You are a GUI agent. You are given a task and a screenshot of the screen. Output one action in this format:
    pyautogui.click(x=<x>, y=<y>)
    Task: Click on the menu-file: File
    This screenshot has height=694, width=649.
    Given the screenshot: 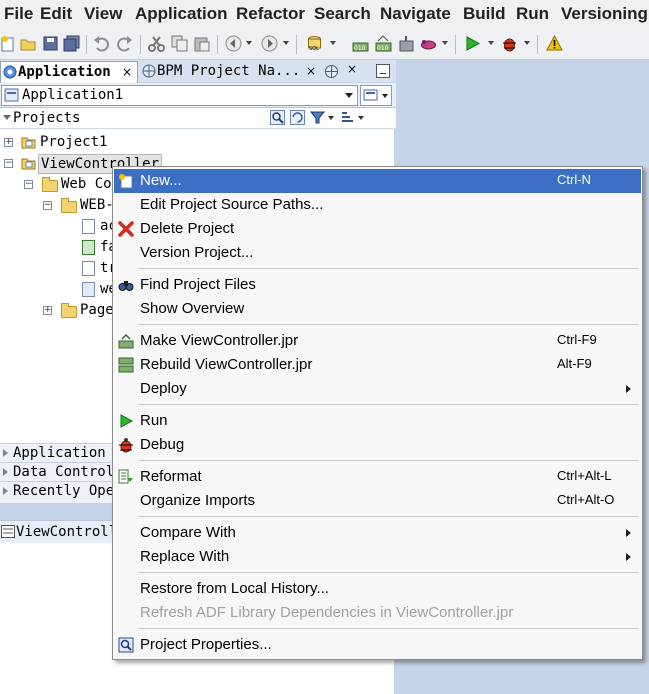 What is the action you would take?
    pyautogui.click(x=18, y=14)
    